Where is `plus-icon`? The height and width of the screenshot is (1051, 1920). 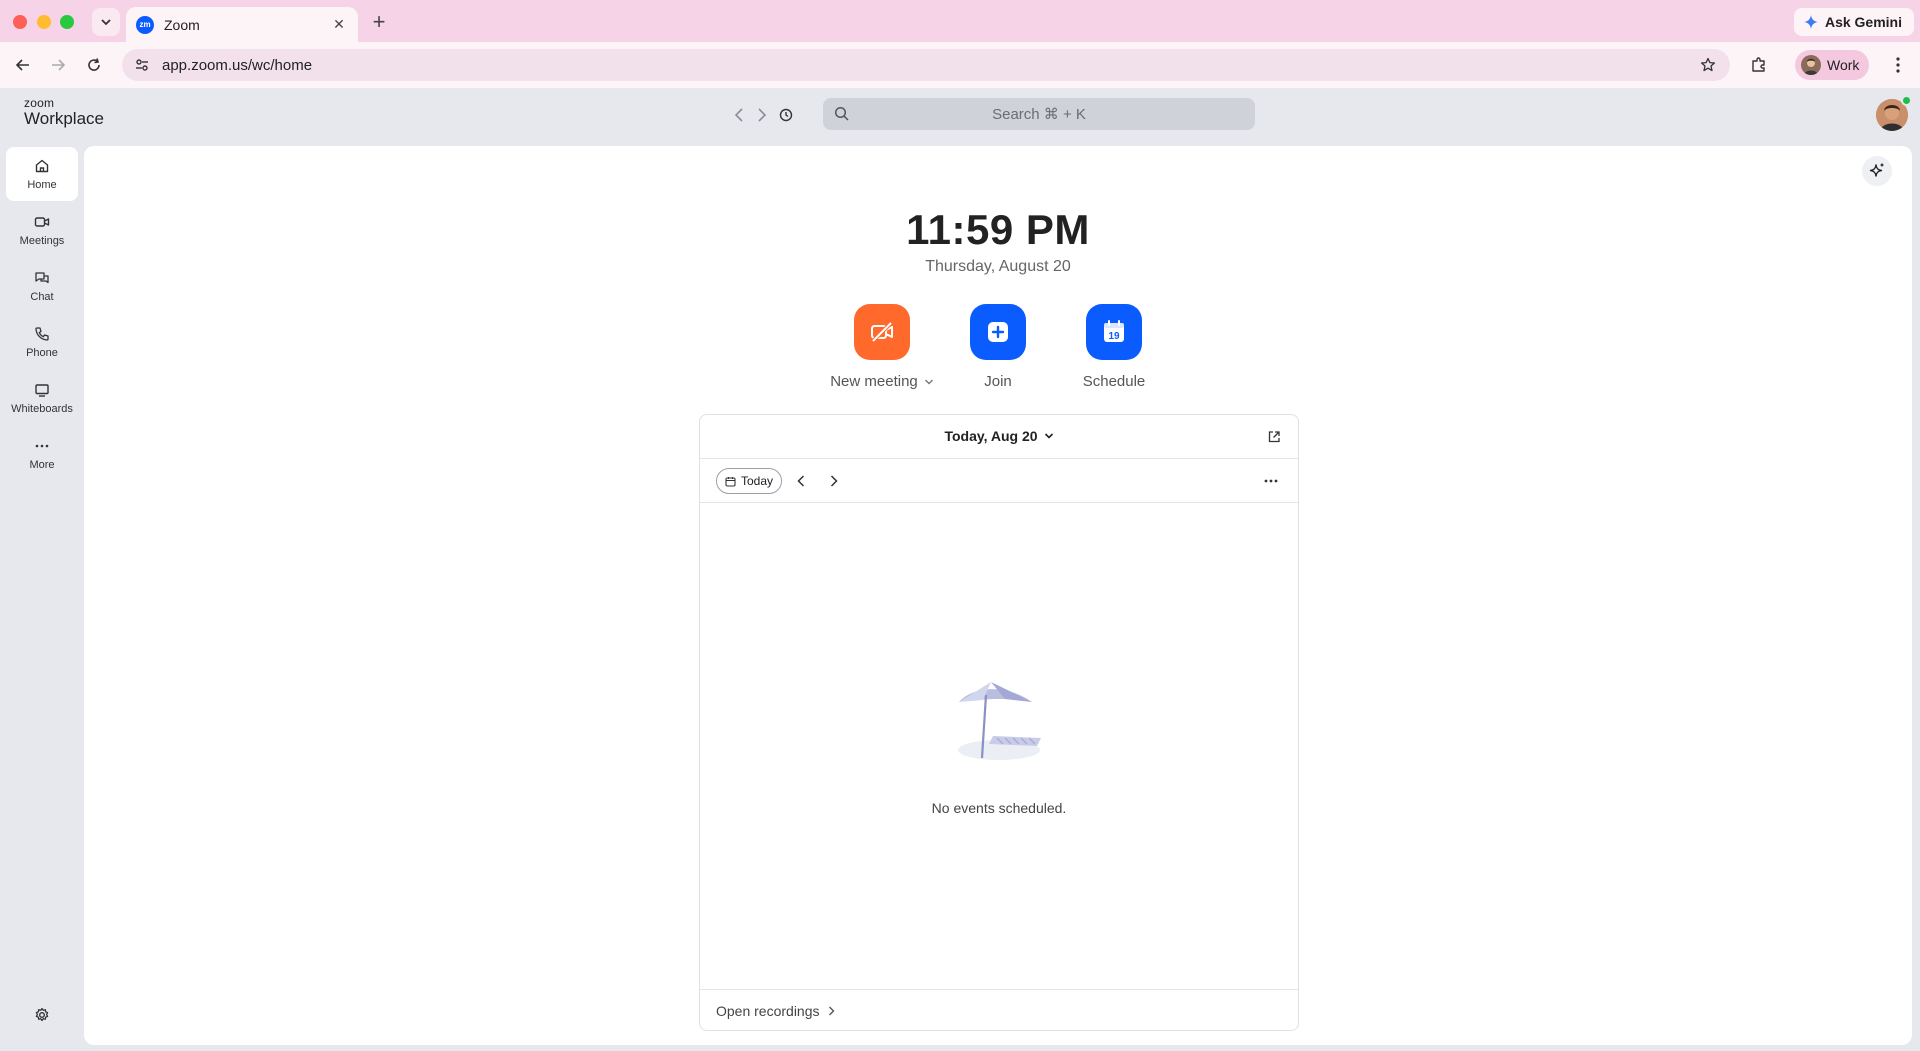
plus-icon is located at coordinates (998, 332).